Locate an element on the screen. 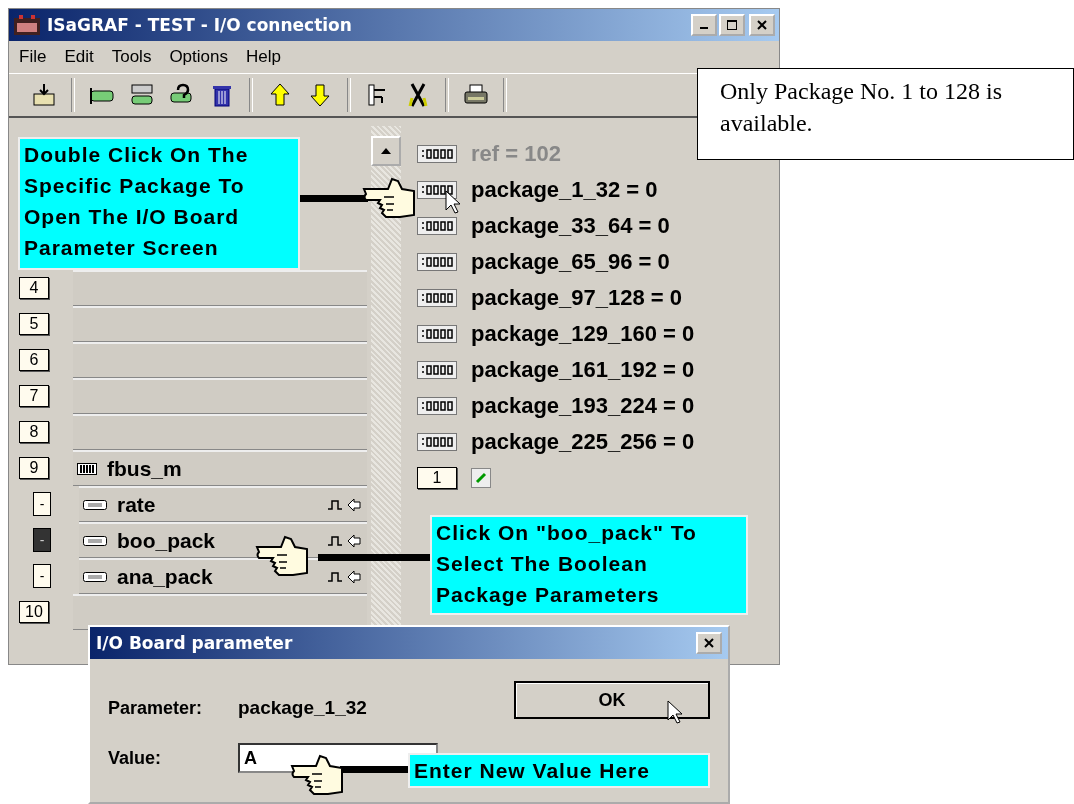 The height and width of the screenshot is (804, 1074). boards-icon is located at coordinates (142, 95).